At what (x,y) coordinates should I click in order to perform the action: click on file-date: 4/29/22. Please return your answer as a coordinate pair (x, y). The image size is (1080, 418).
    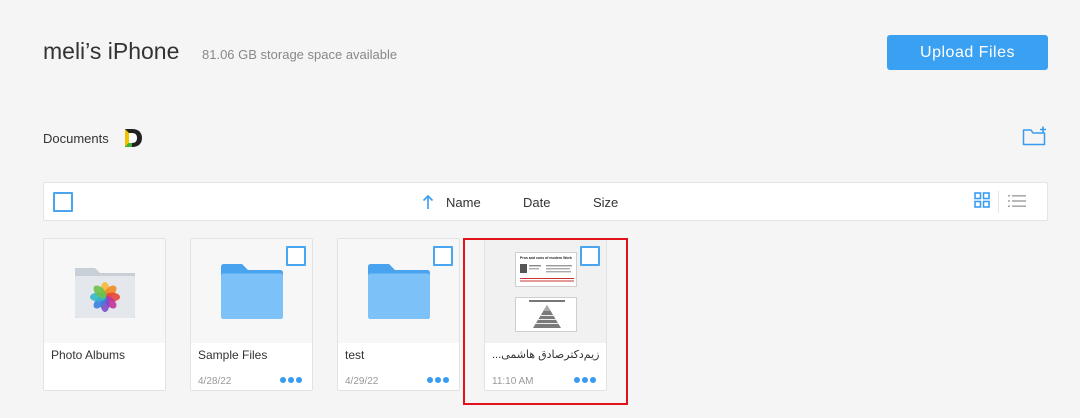
    Looking at the image, I should click on (362, 381).